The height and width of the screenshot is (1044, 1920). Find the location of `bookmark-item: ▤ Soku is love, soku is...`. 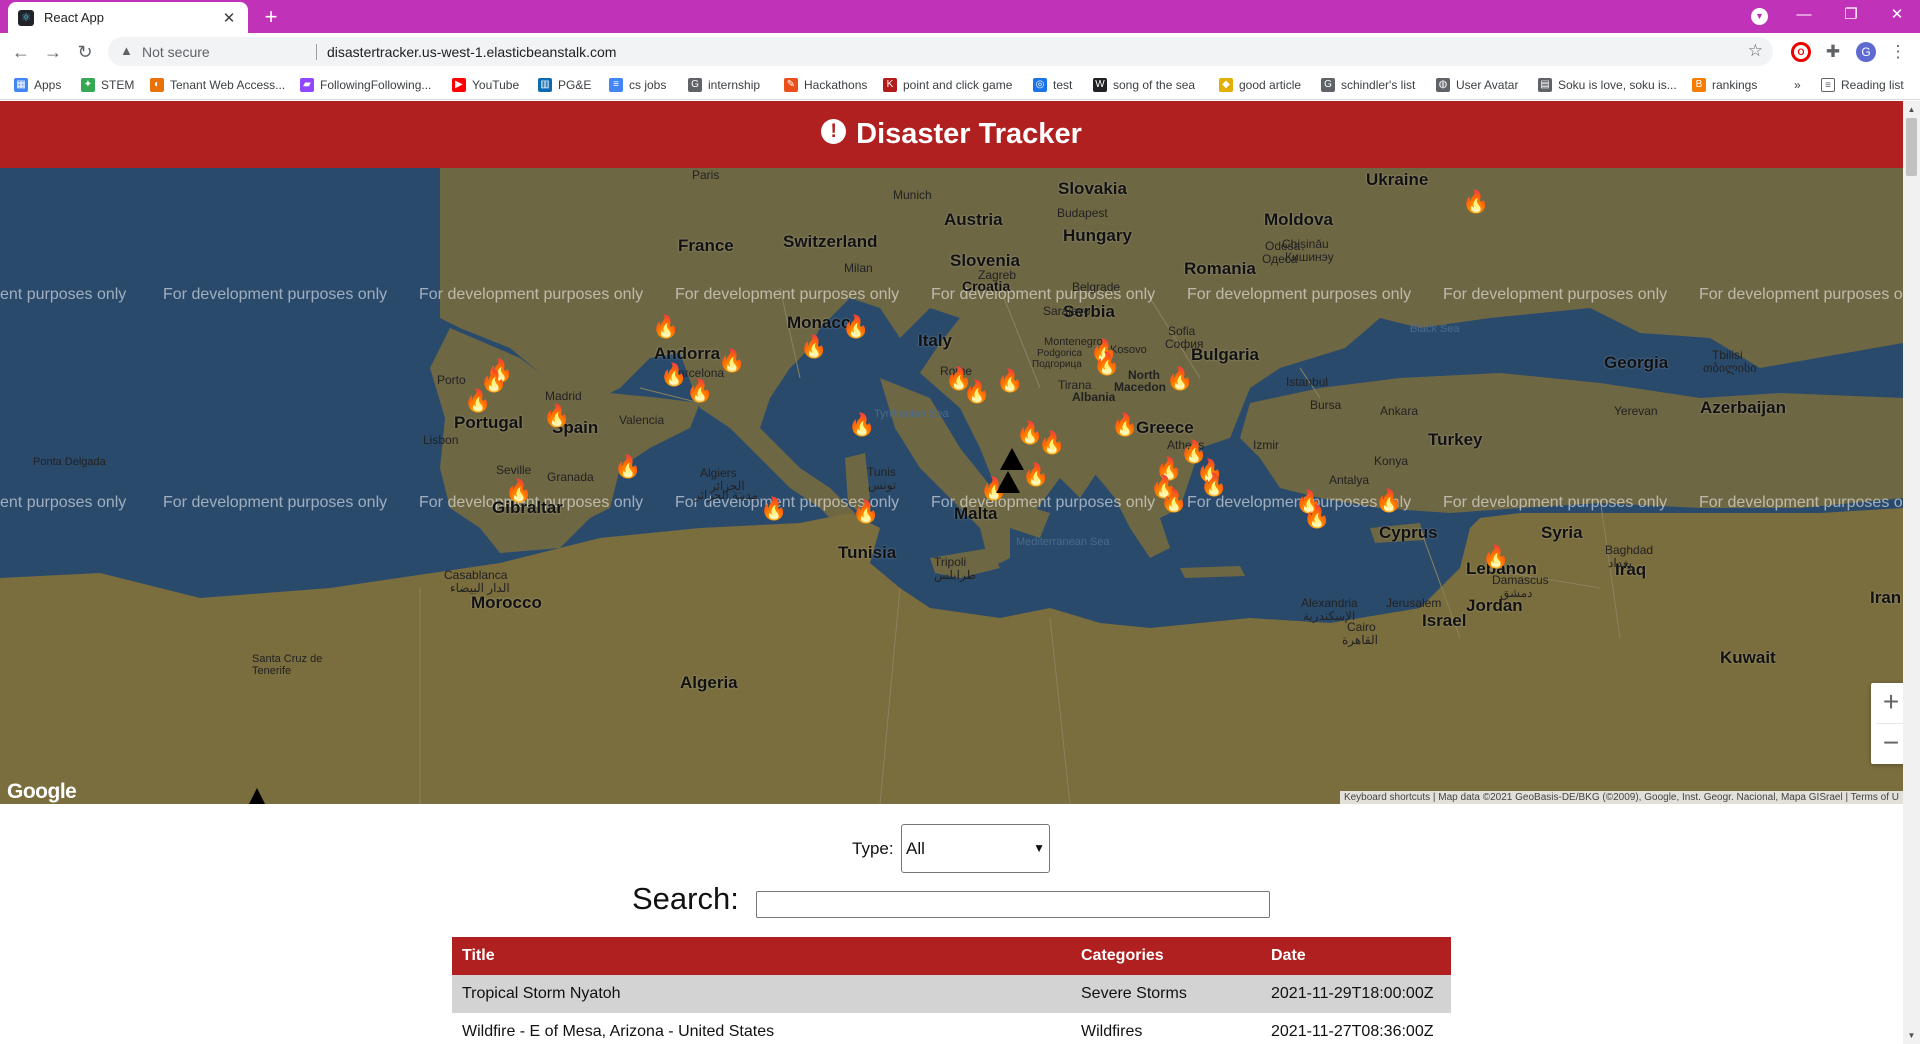

bookmark-item: ▤ Soku is love, soku is... is located at coordinates (1607, 85).